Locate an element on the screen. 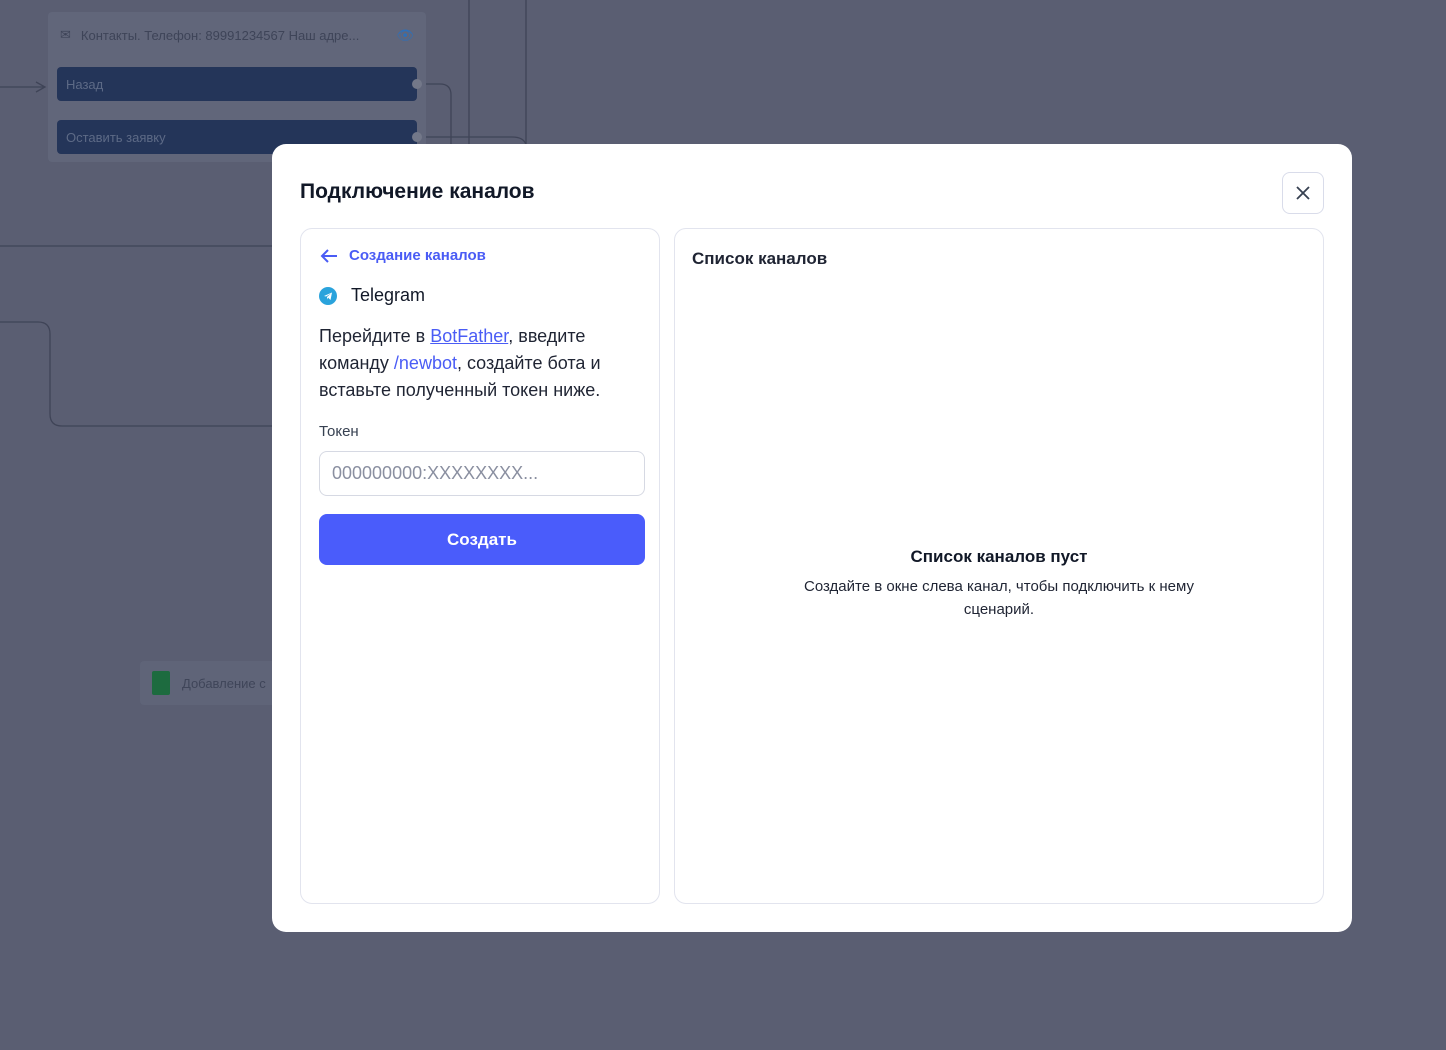 Image resolution: width=1446 pixels, height=1050 pixels. eye-icon: 👁 is located at coordinates (405, 35).